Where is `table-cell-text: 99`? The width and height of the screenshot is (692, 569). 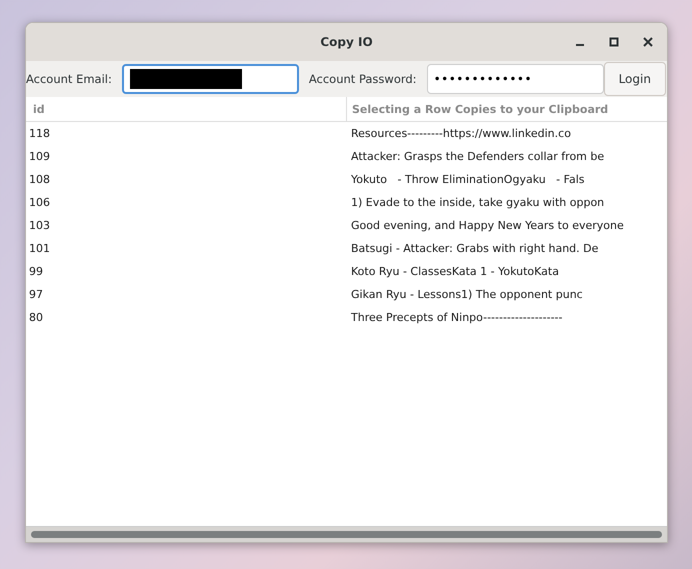
table-cell-text: 99 is located at coordinates (36, 271).